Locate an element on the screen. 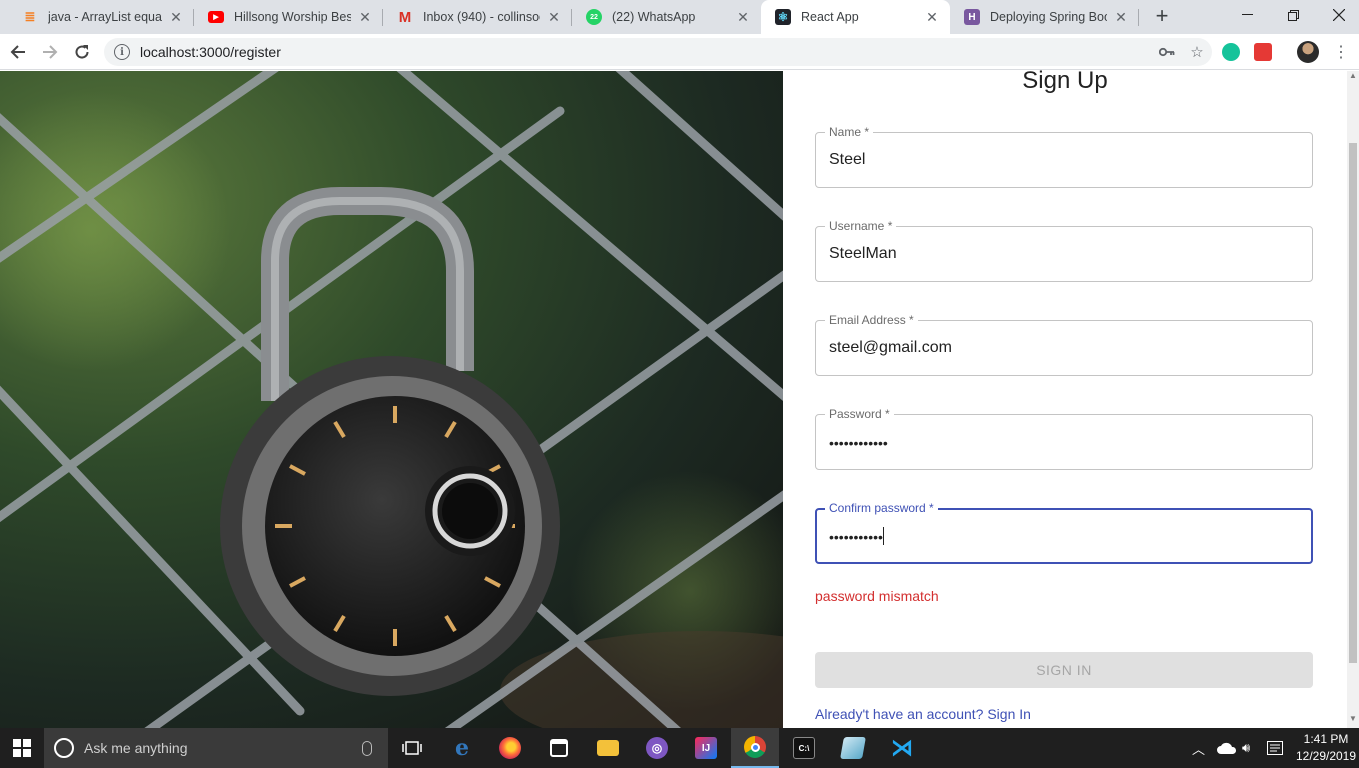 The width and height of the screenshot is (1359, 768). taskbar-vscode: ⋊ is located at coordinates (902, 748).